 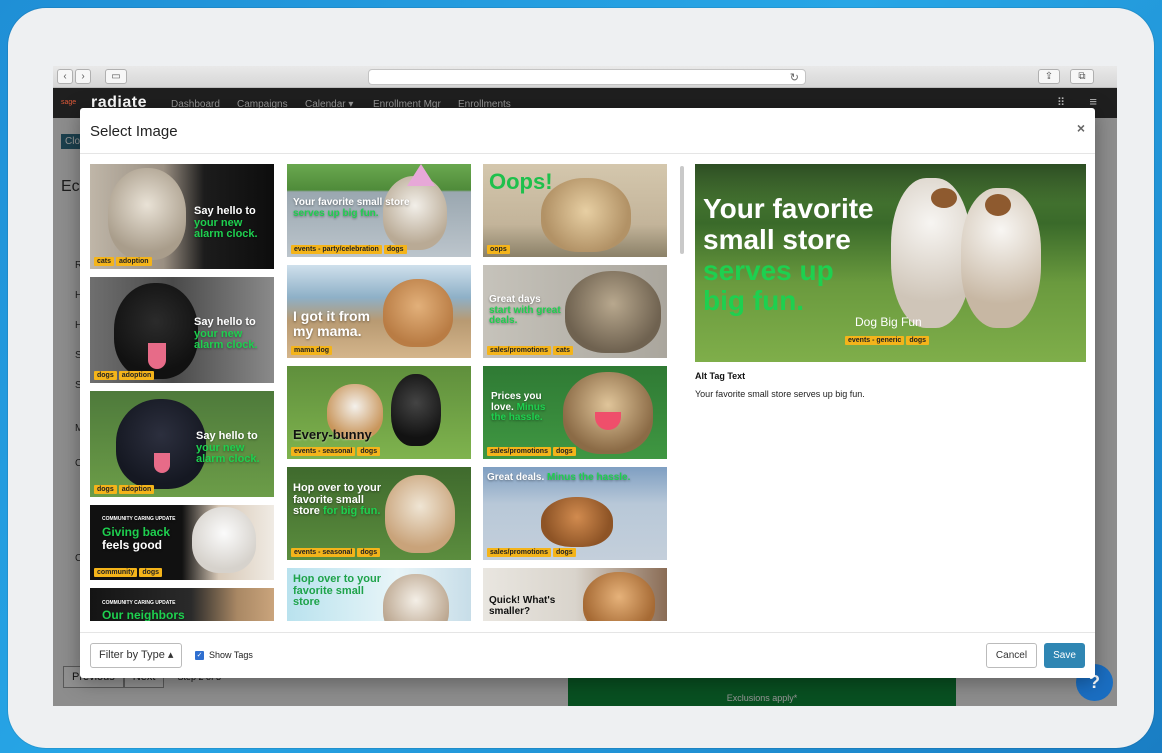 What do you see at coordinates (416, 410) in the screenshot?
I see `bunny-illustration` at bounding box center [416, 410].